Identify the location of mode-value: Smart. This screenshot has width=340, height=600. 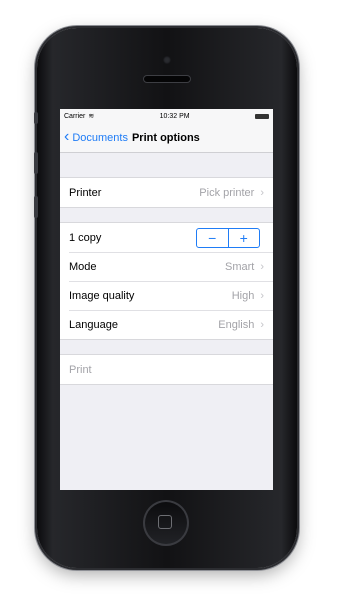
(239, 266).